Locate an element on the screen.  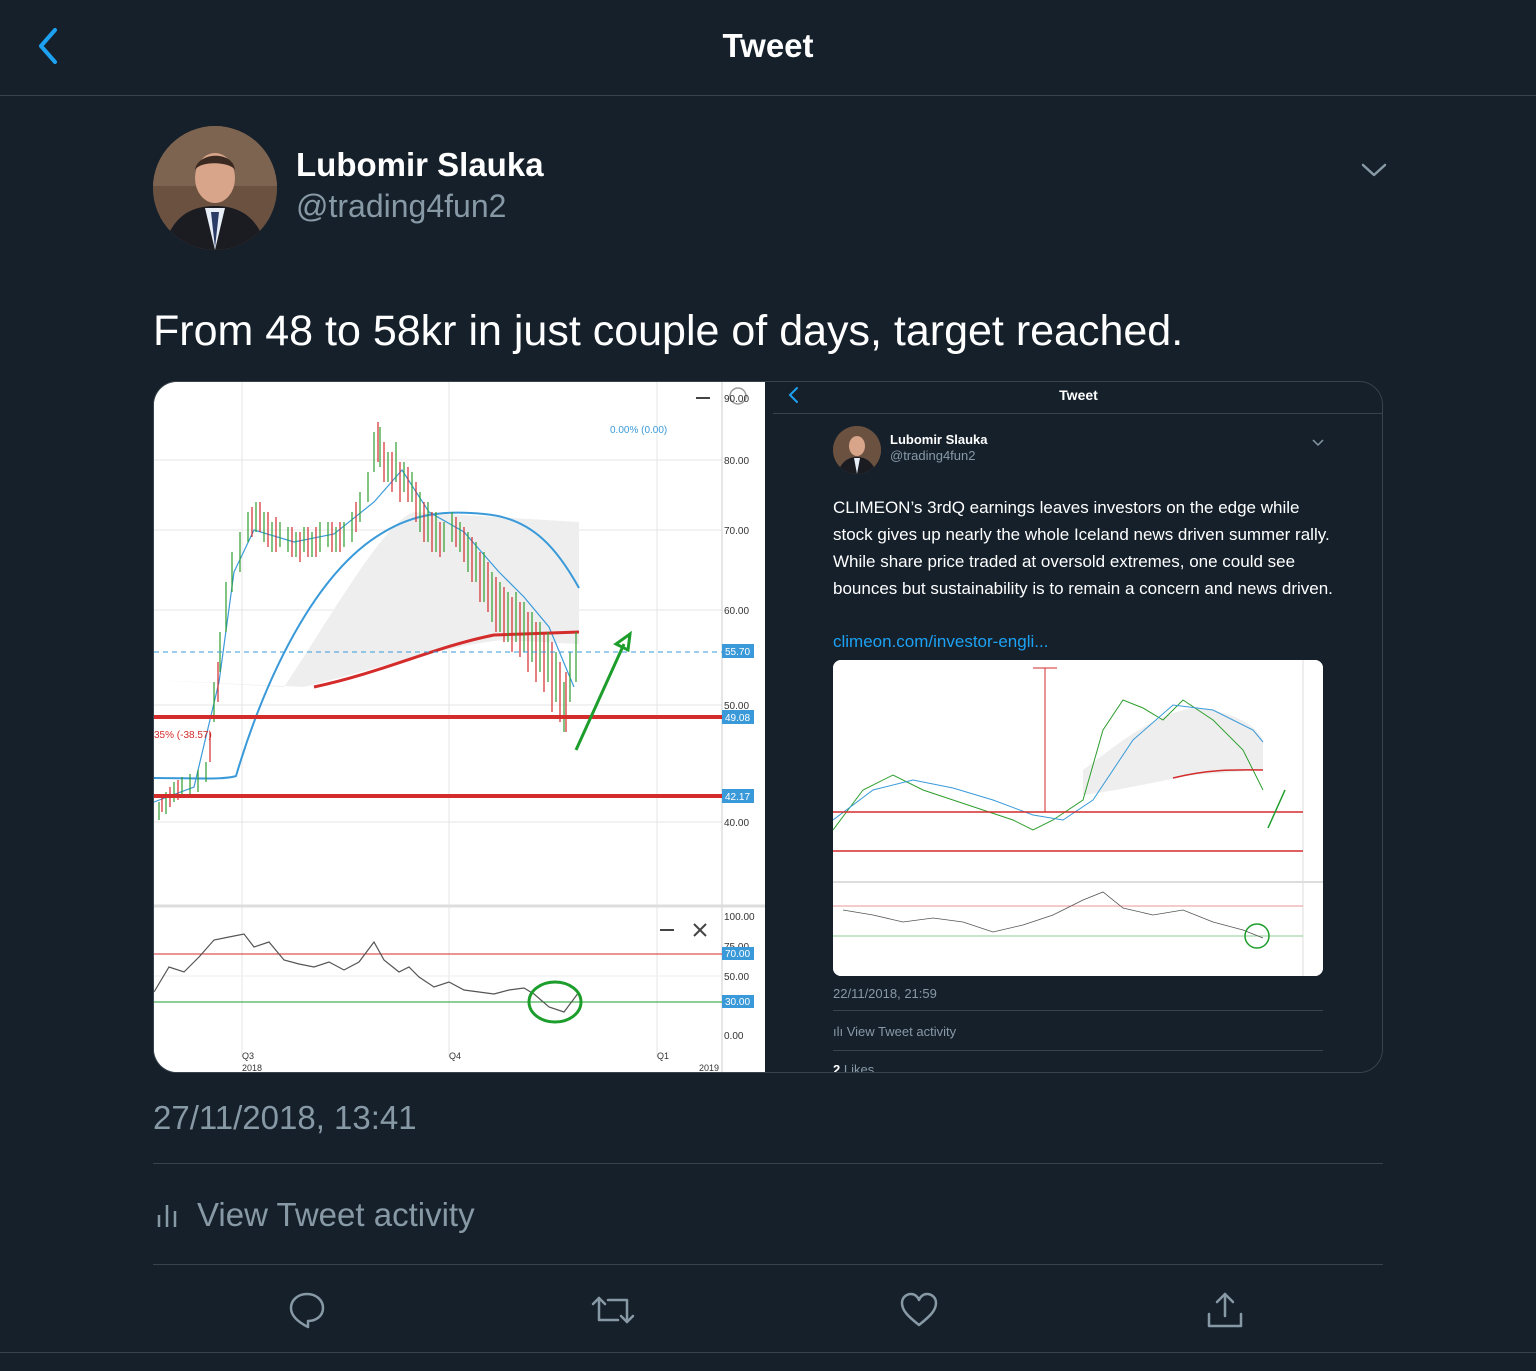
nested-likes-count: 2 is located at coordinates (837, 1067).